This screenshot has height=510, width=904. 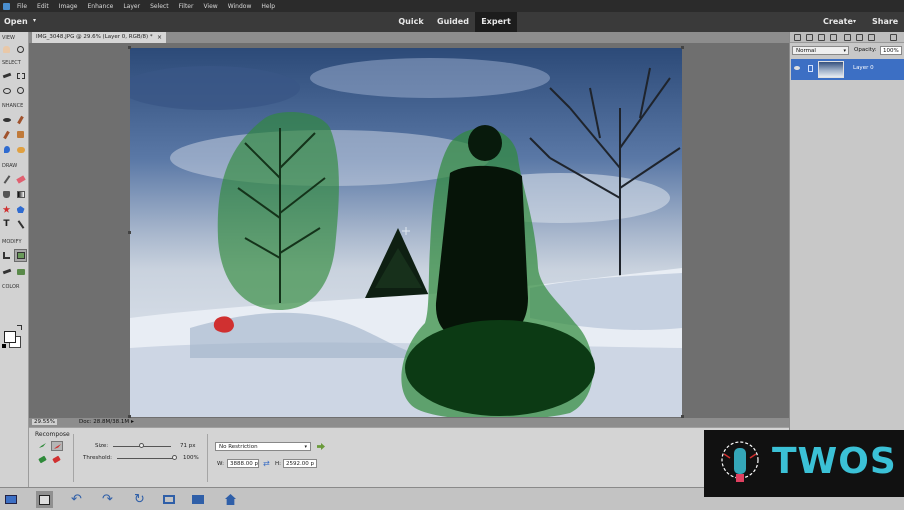 What do you see at coordinates (820, 50) in the screenshot?
I see `blend-mode-select: Normal ▾` at bounding box center [820, 50].